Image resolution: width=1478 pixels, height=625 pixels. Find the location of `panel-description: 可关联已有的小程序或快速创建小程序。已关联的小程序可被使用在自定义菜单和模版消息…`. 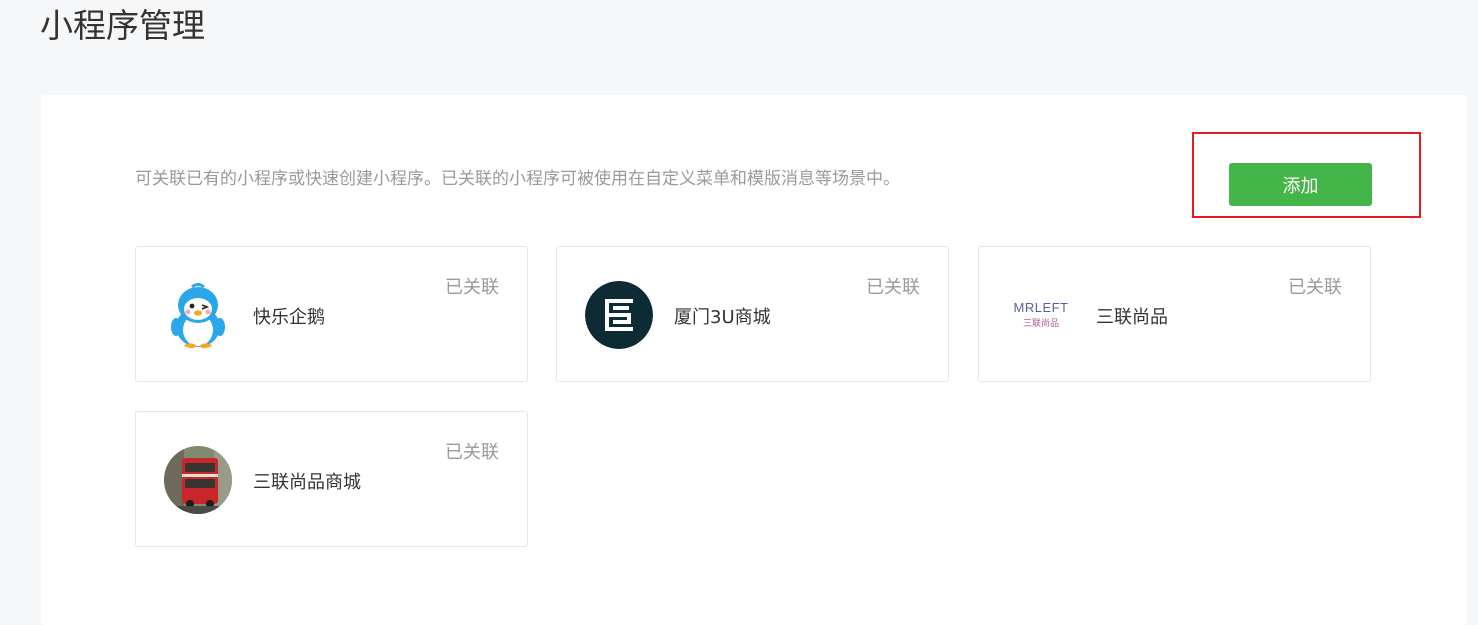

panel-description: 可关联已有的小程序或快速创建小程序。已关联的小程序可被使用在自定义菜单和模版消息… is located at coordinates (517, 179).